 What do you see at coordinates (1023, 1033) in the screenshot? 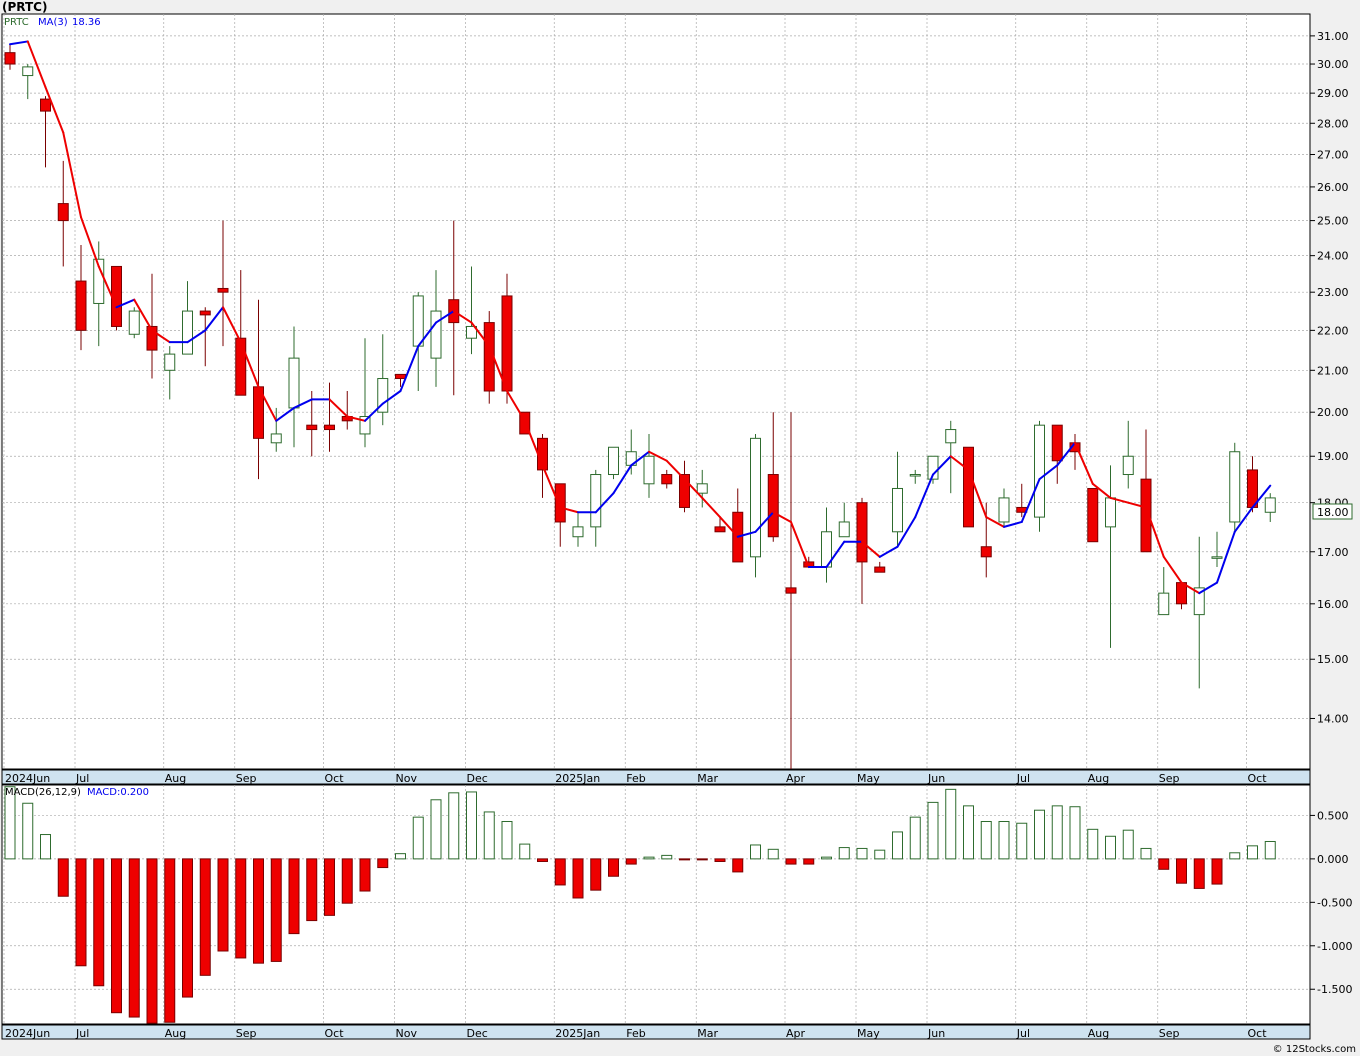
I see `macd-x-tick-label: Jul` at bounding box center [1023, 1033].